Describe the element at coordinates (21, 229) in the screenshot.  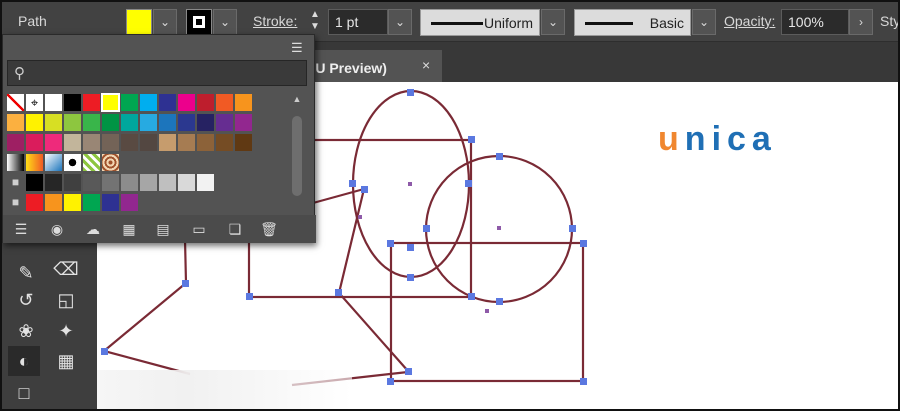
I see `swatch-libraries-icon: ☰` at that location.